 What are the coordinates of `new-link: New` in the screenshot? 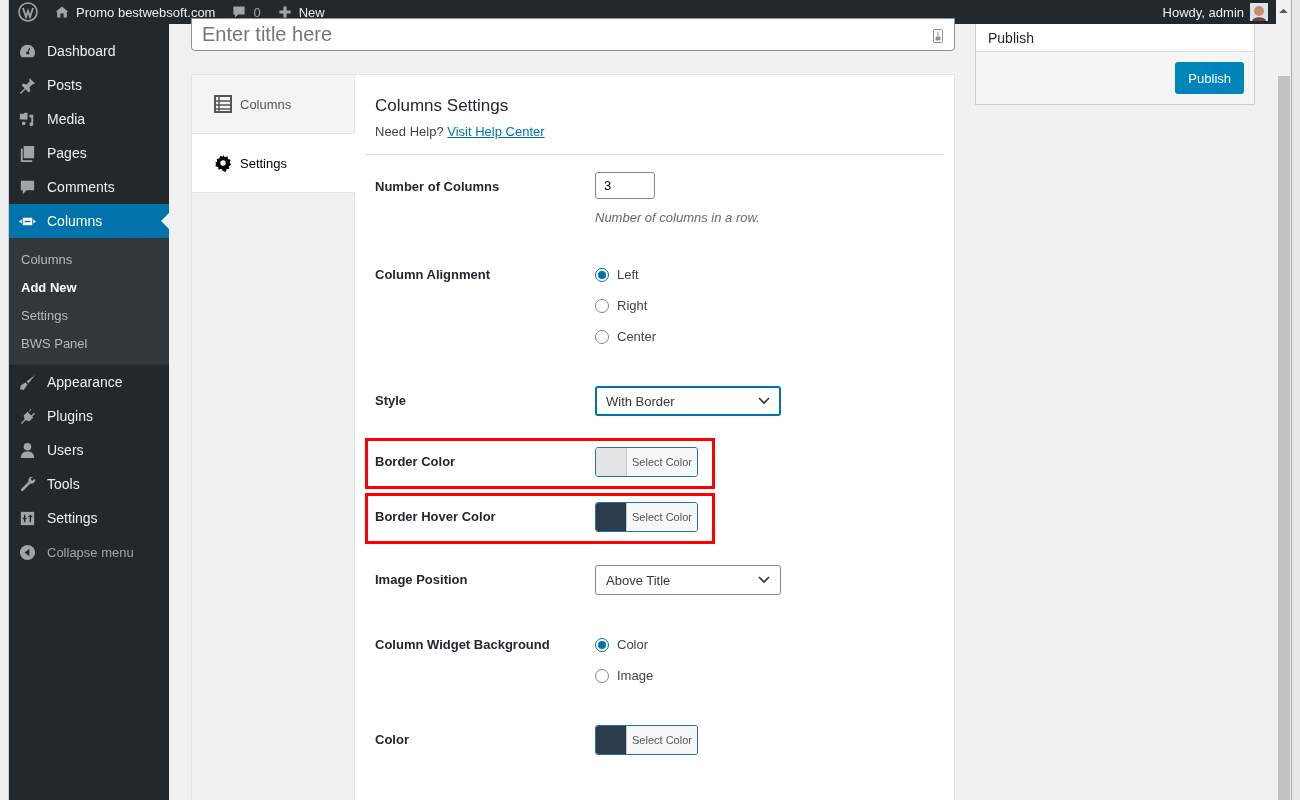 It's located at (300, 12).